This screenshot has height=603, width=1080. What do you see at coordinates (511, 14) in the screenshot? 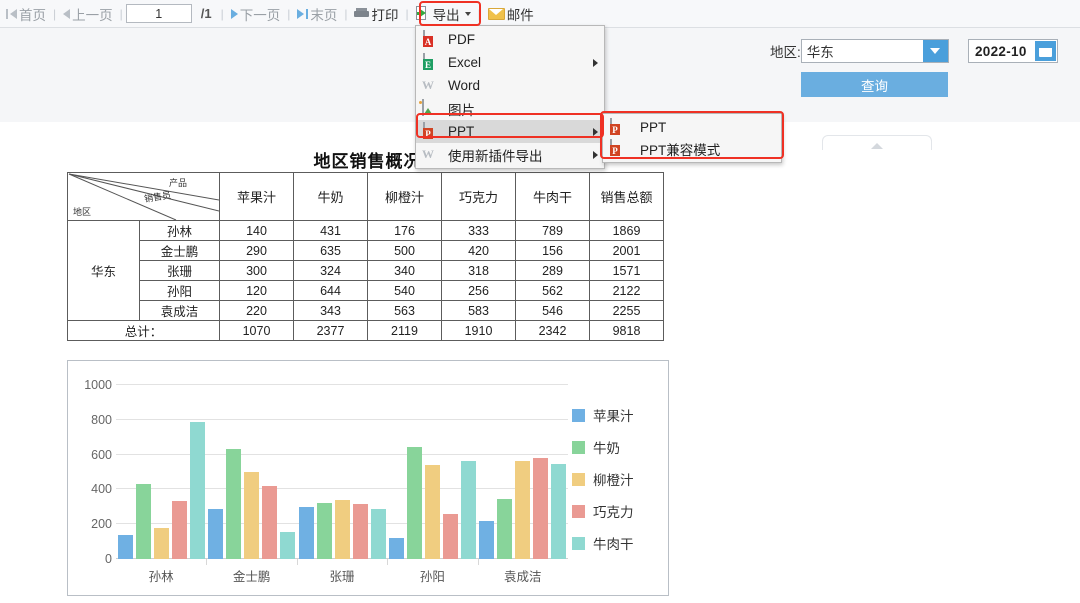
I see `email-button: 邮件` at bounding box center [511, 14].